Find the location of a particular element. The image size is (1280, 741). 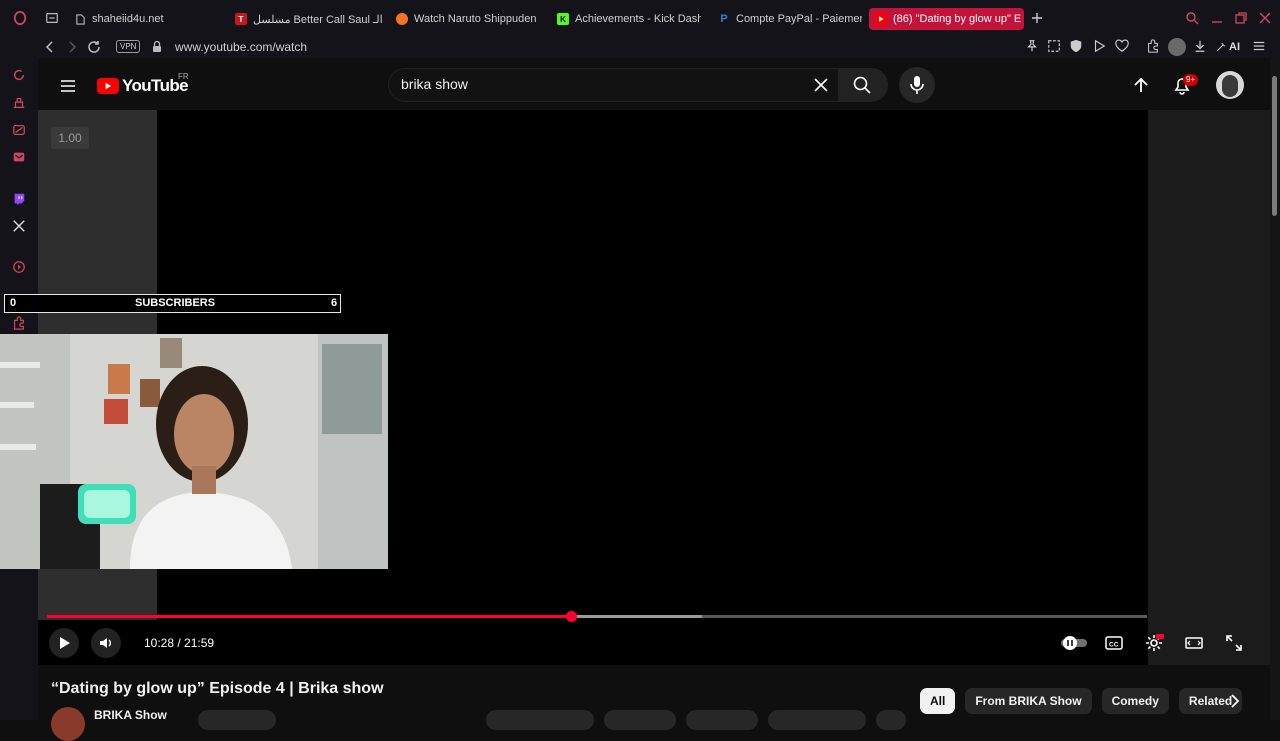

crunchyroll-icon is located at coordinates (402, 19).